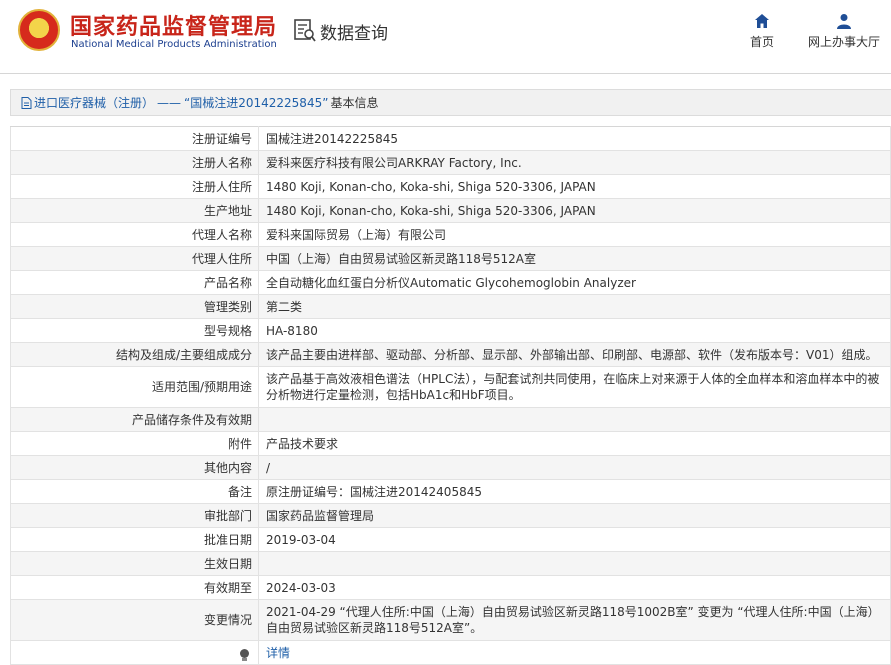  What do you see at coordinates (574, 491) in the screenshot?
I see `field-value: 原注册证编号：国械注进20142405845` at bounding box center [574, 491].